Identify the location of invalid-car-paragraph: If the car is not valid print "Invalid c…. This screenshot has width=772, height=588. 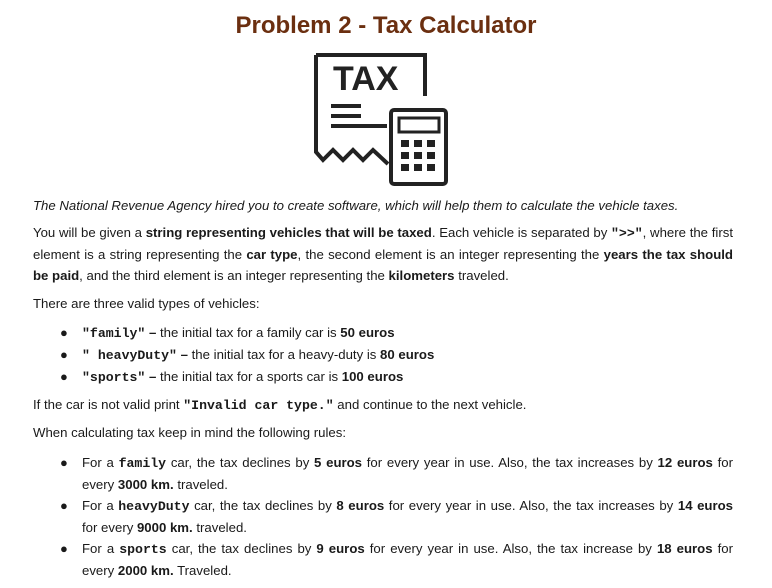
(280, 405).